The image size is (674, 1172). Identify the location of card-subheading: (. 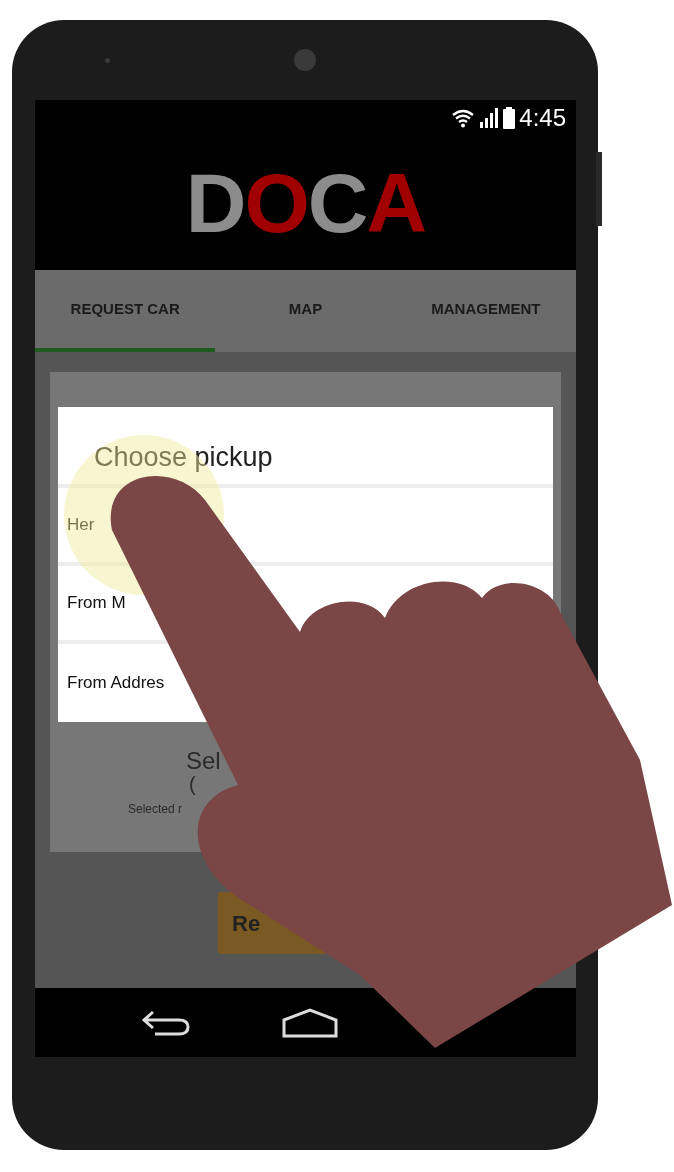
(192, 783).